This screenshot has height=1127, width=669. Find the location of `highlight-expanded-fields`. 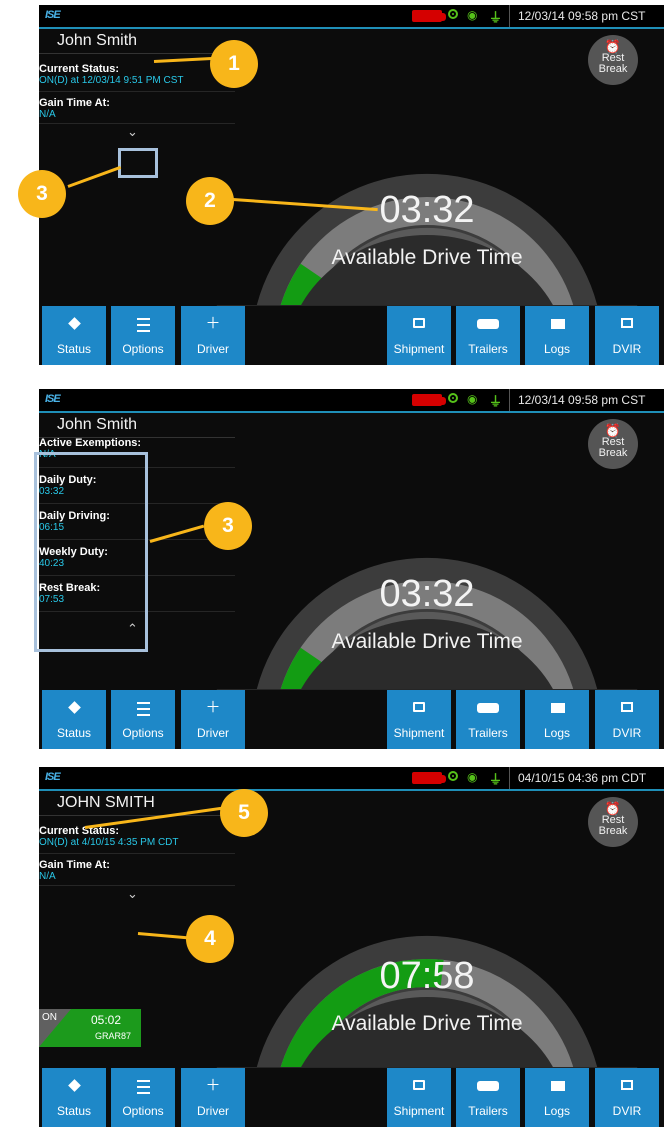

highlight-expanded-fields is located at coordinates (91, 552).